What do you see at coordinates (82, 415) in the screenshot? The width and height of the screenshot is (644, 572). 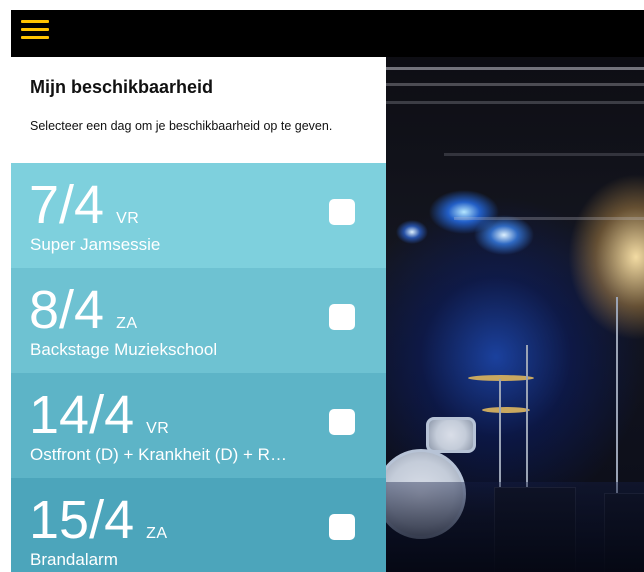 I see `date-text: 14/4` at bounding box center [82, 415].